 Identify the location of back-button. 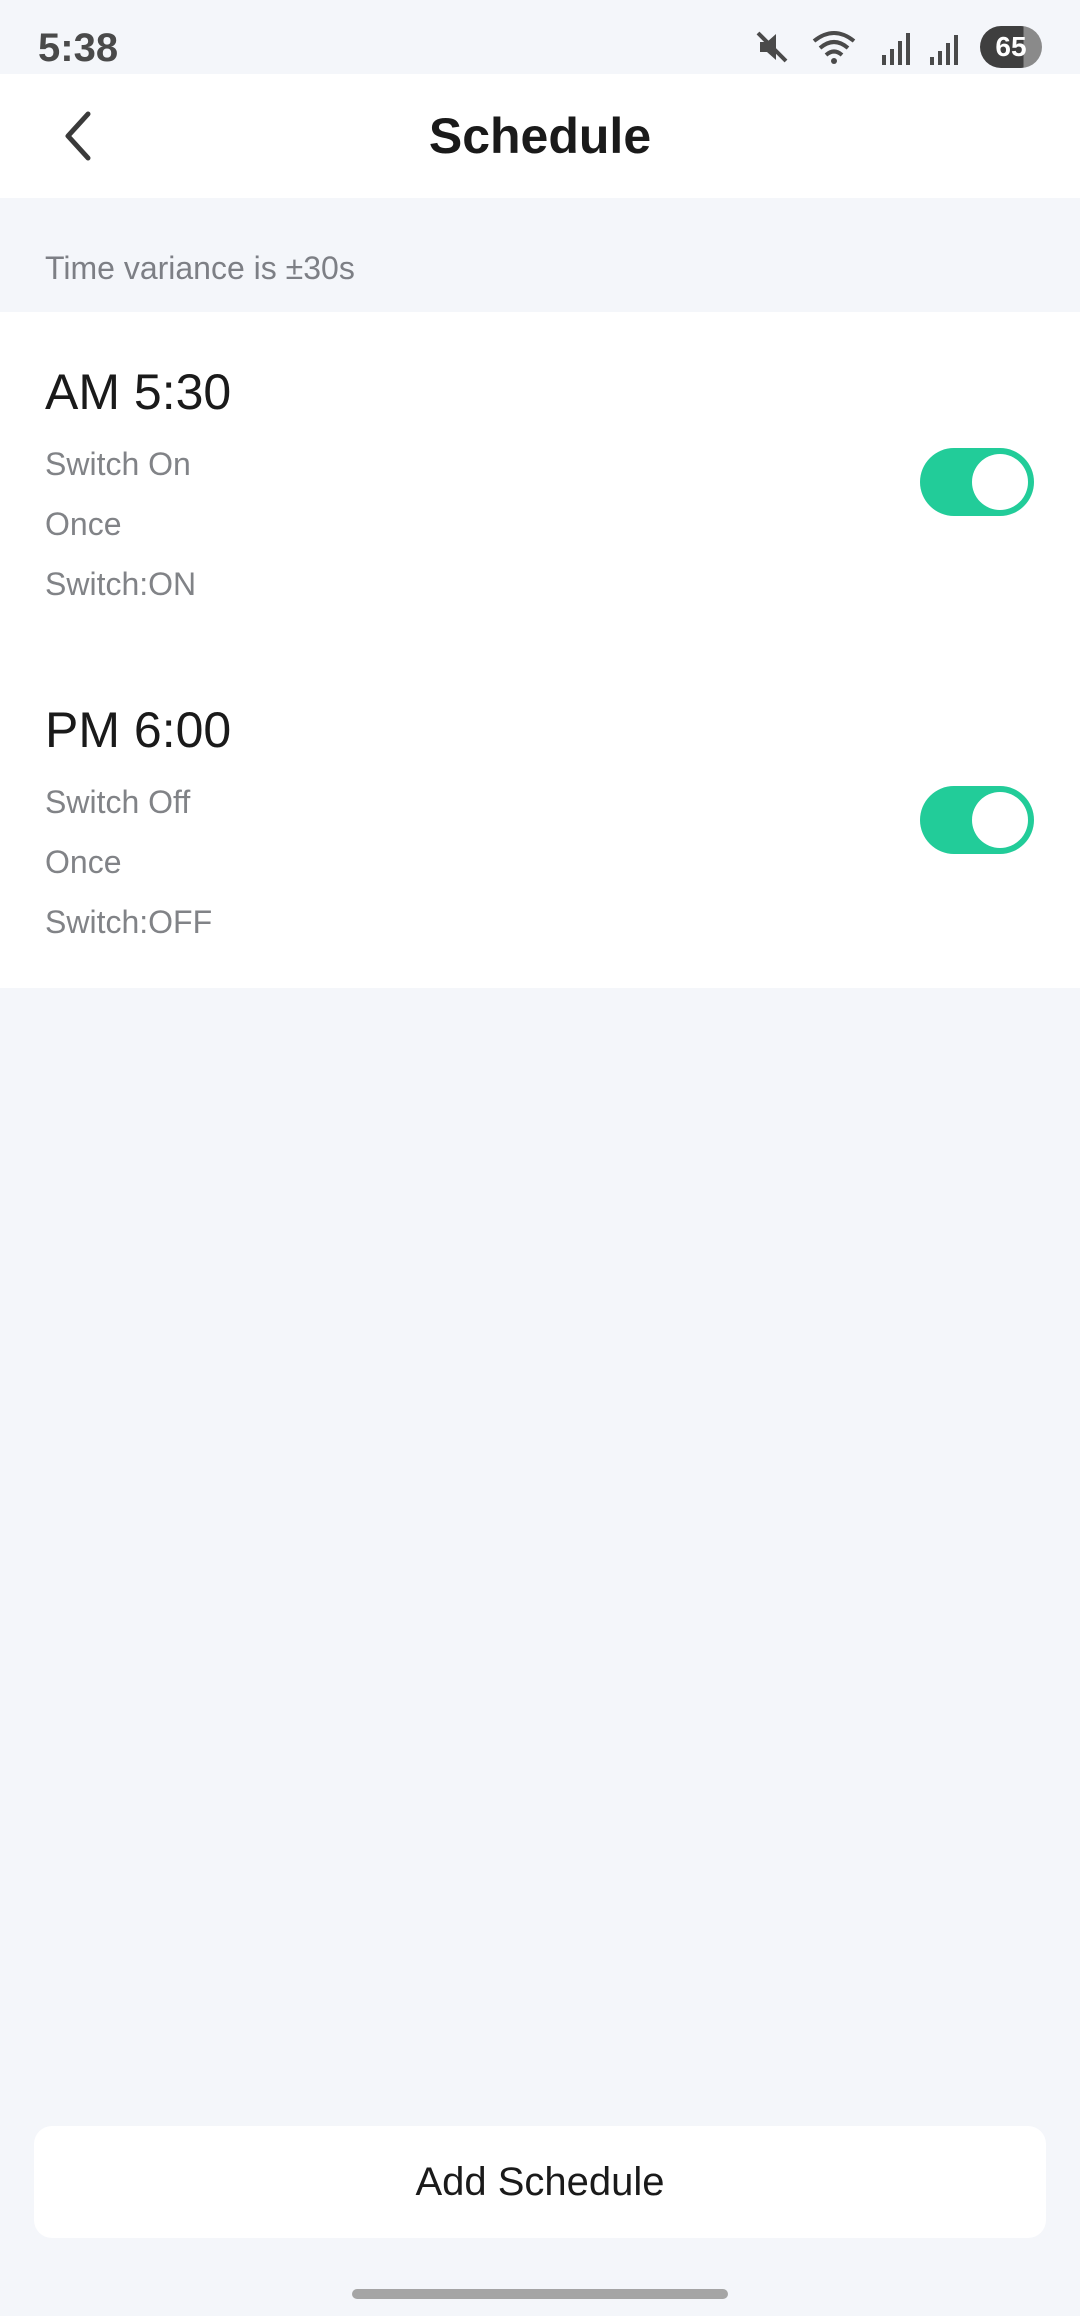
(78, 136).